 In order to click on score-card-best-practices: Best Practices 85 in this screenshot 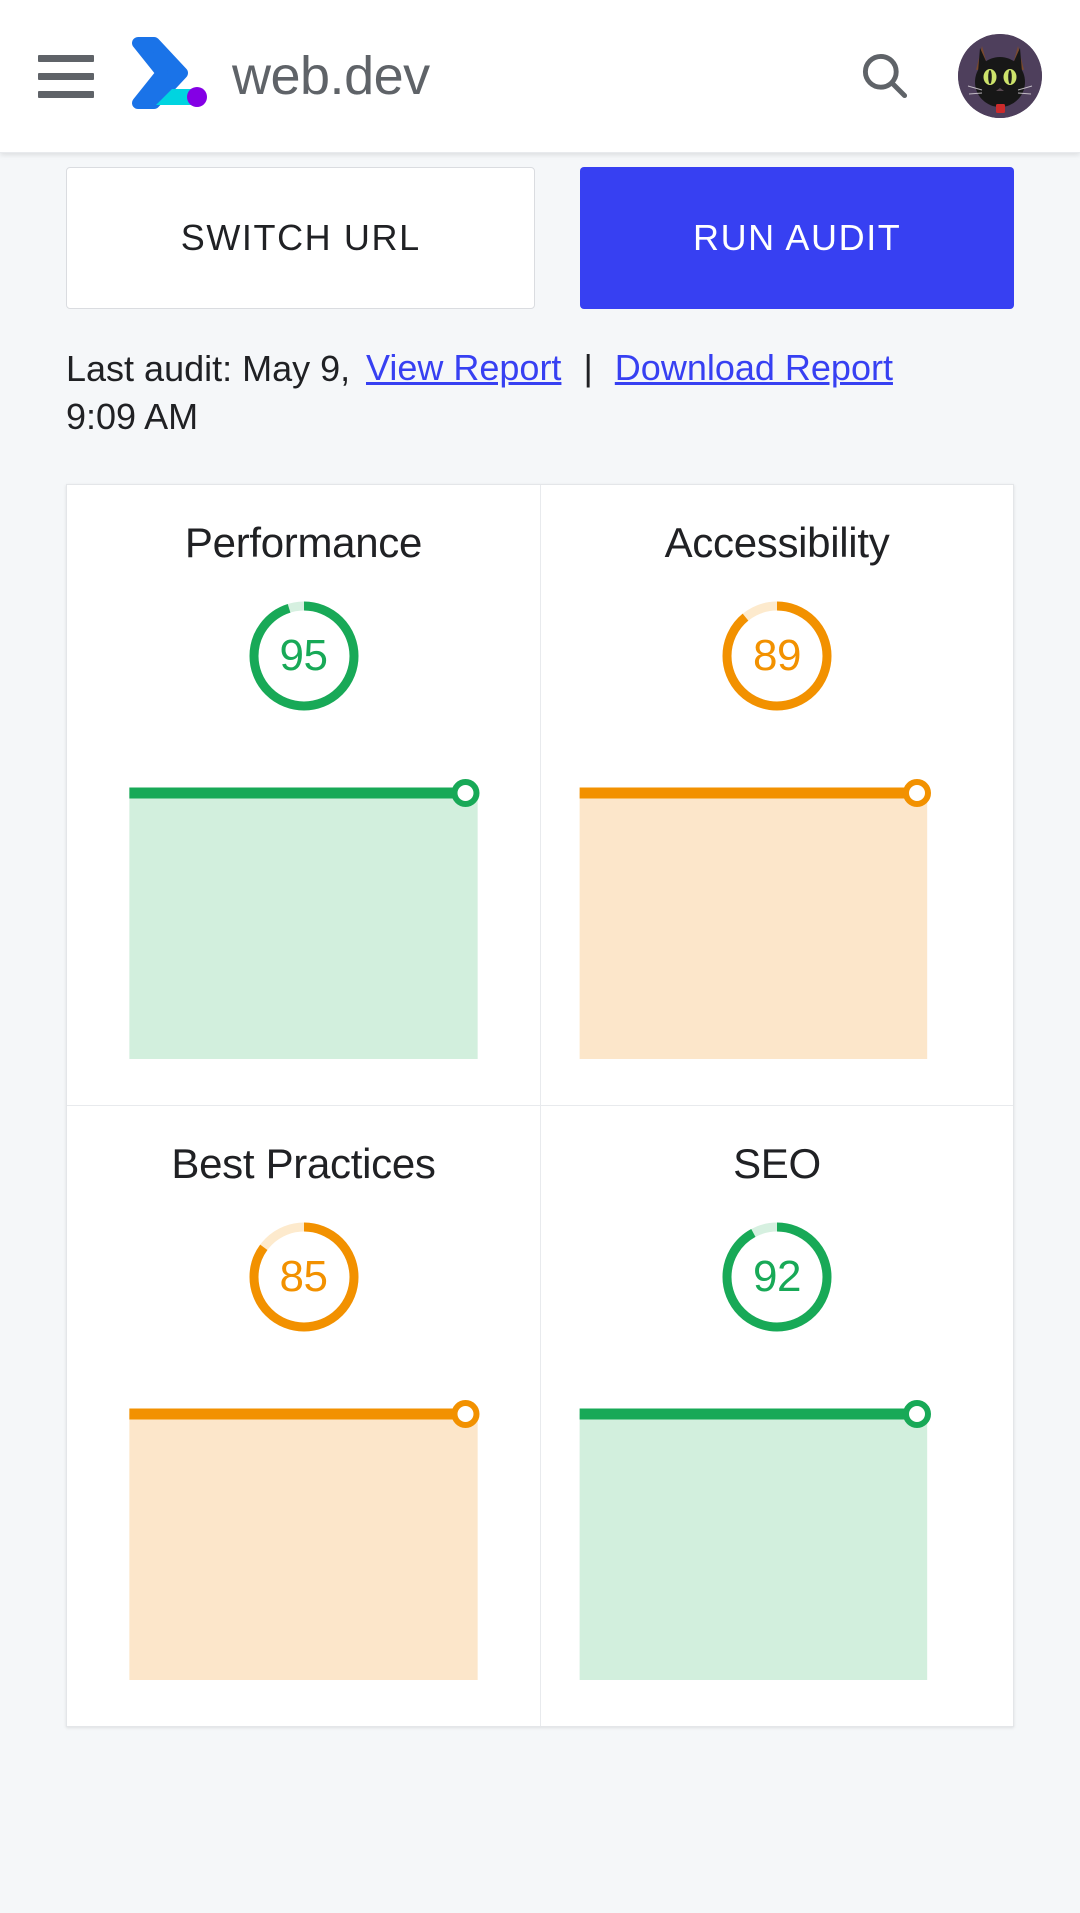, I will do `click(303, 1415)`.